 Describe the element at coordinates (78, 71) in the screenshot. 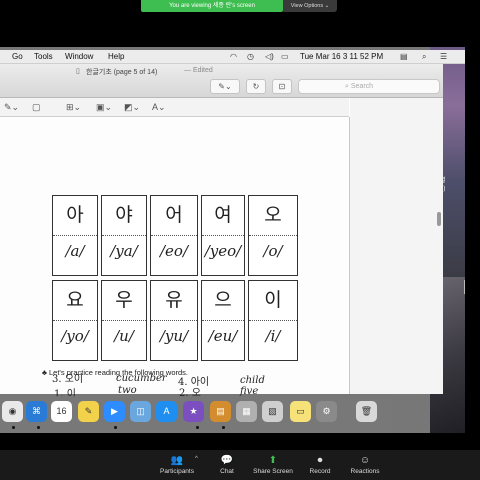

I see `document-icon: ▯` at that location.